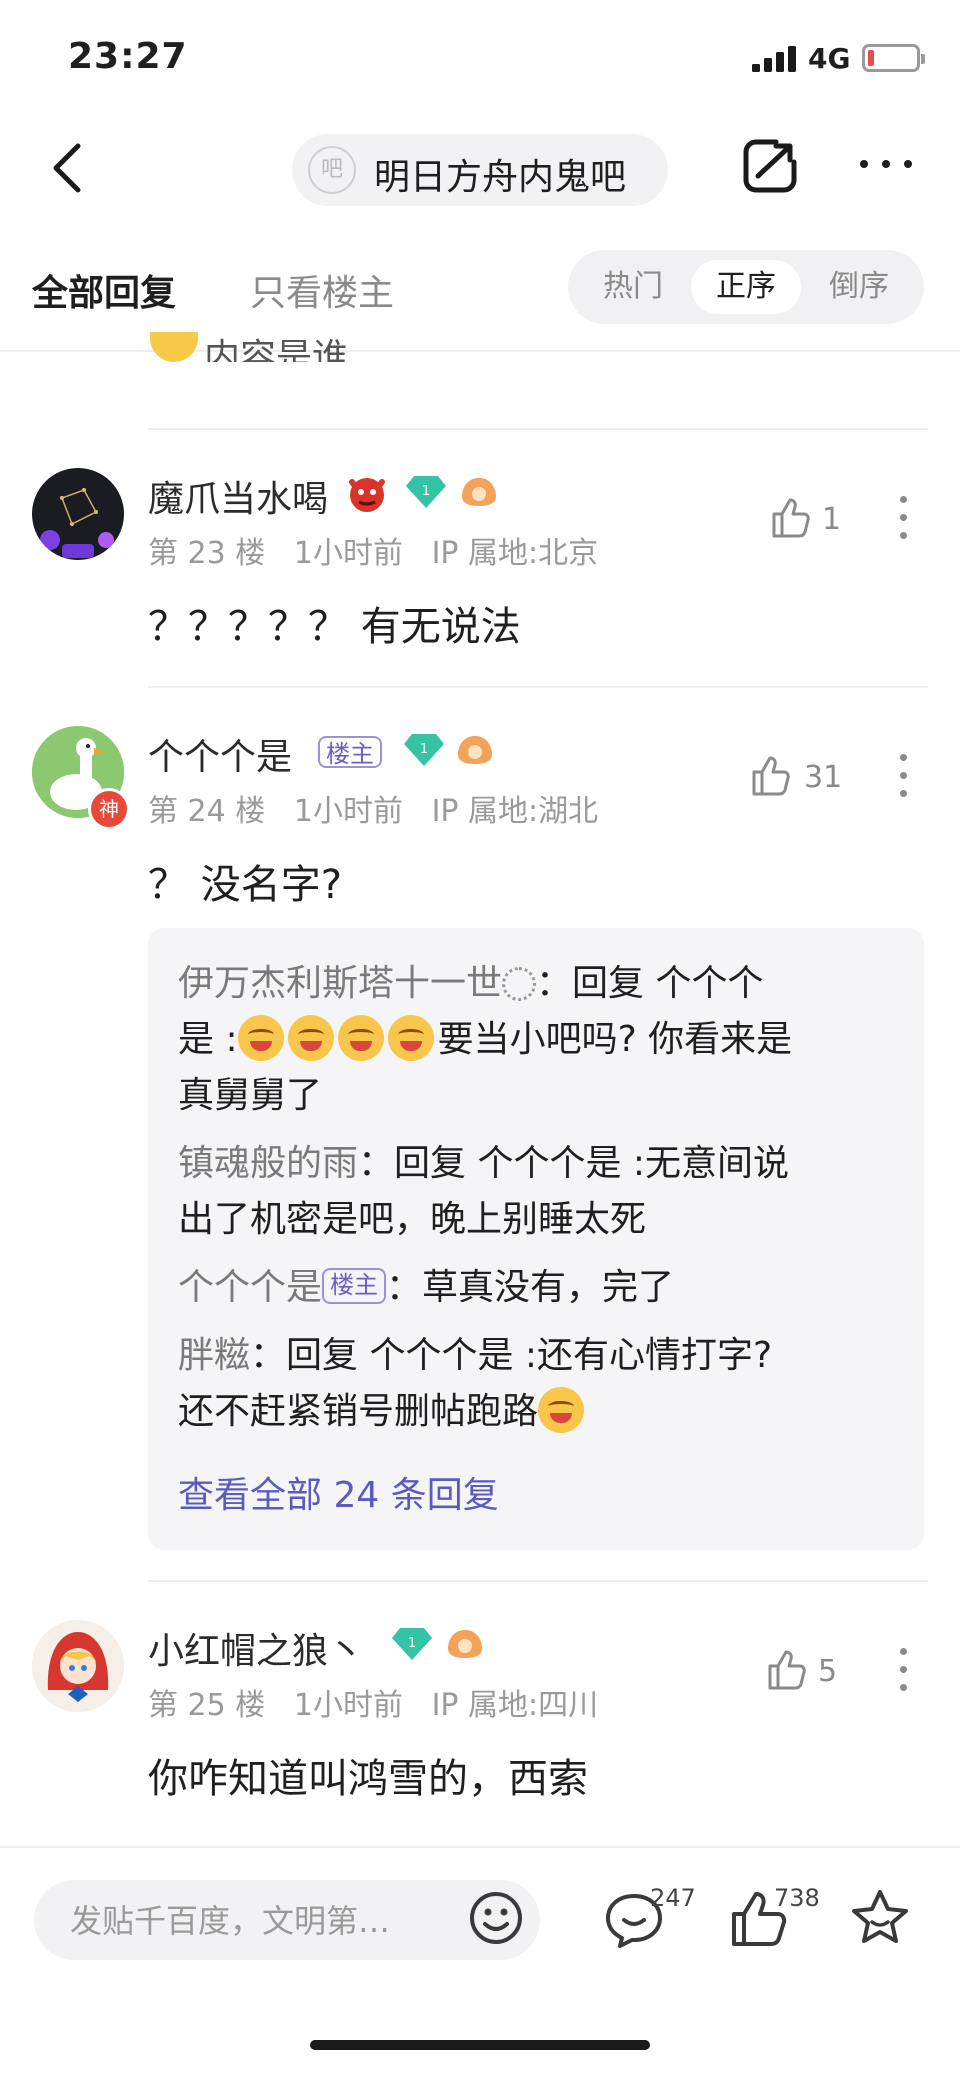 The width and height of the screenshot is (960, 2079). I want to click on sub-reply-author: 个个个是, so click(250, 1287).